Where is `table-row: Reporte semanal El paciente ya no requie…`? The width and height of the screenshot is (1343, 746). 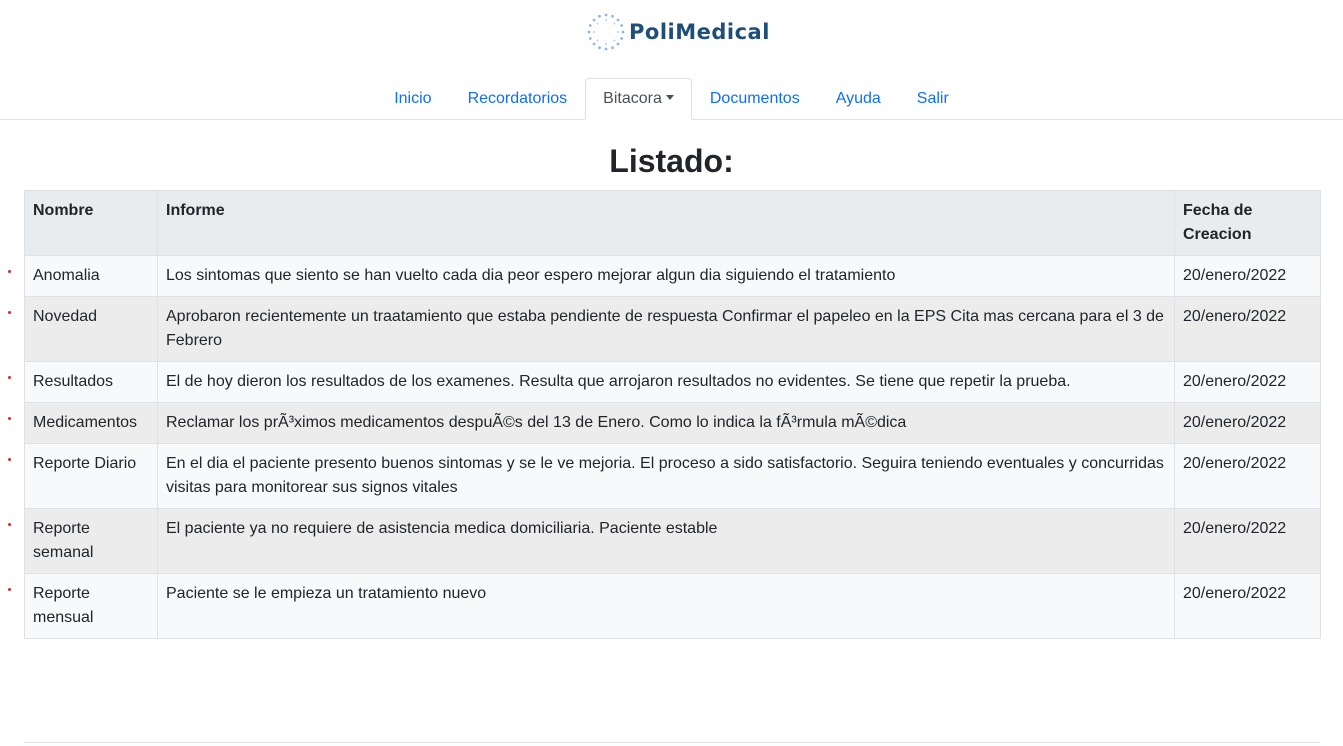 table-row: Reporte semanal El paciente ya no requie… is located at coordinates (664, 541).